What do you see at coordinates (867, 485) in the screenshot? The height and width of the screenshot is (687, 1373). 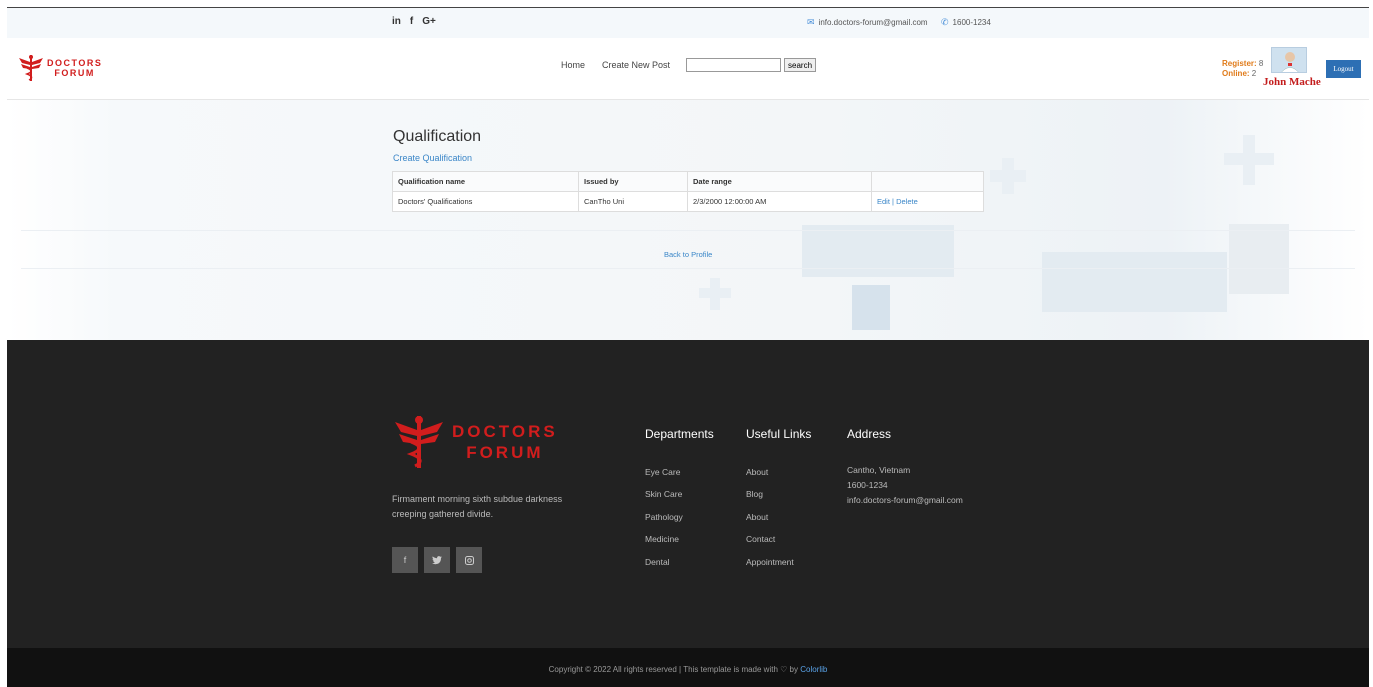 I see `address-phone: 1600-1234` at bounding box center [867, 485].